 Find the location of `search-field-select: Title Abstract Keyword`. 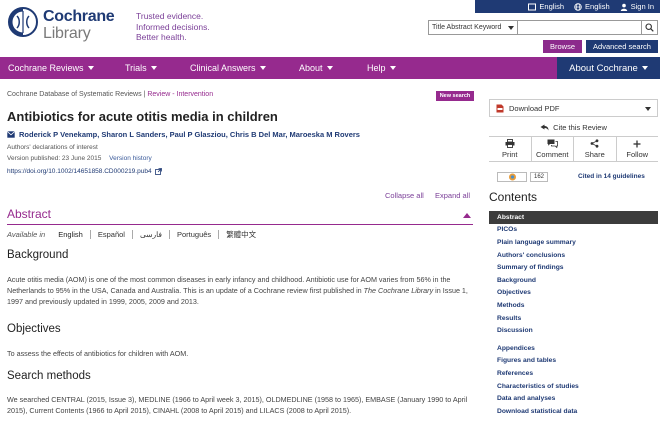

search-field-select: Title Abstract Keyword is located at coordinates (472, 27).